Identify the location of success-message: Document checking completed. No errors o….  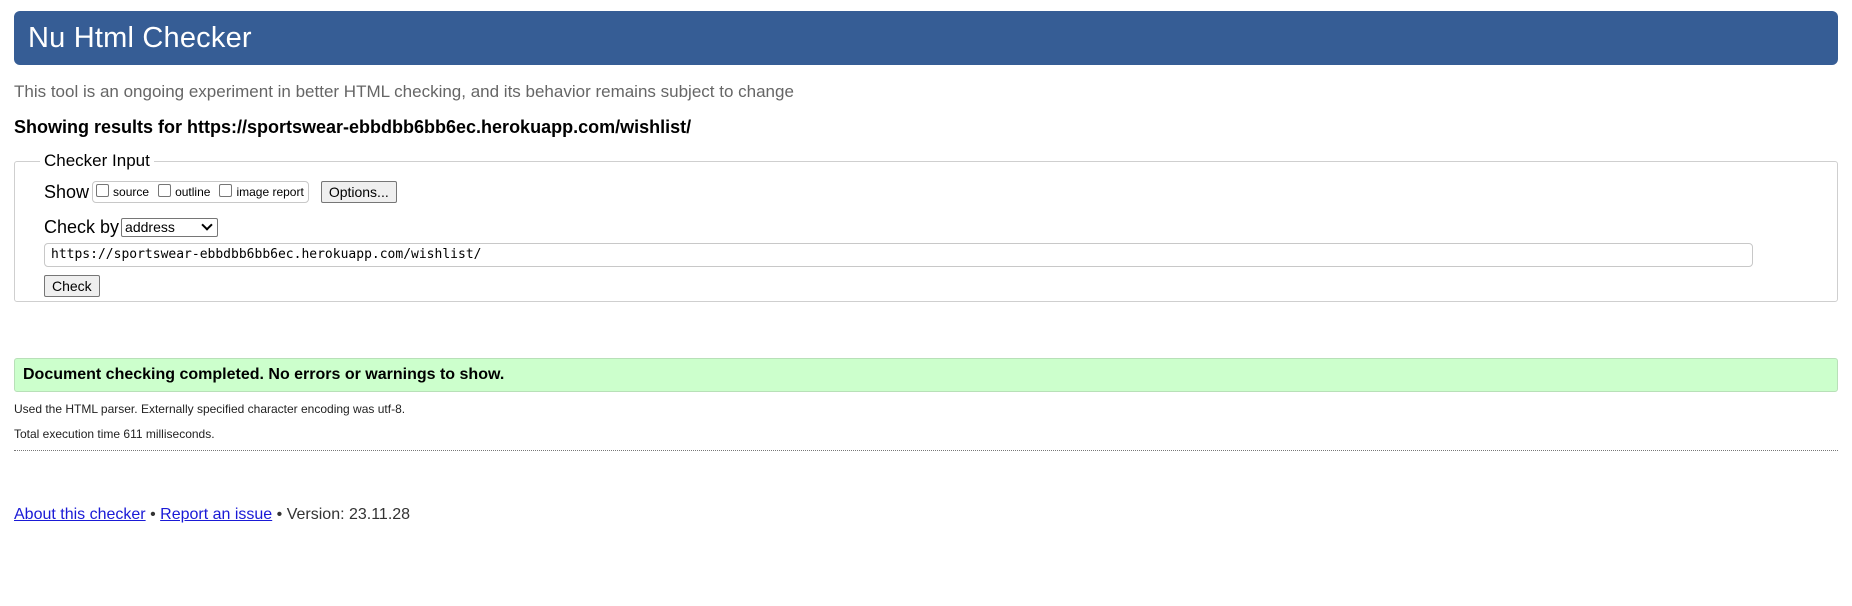
(926, 375).